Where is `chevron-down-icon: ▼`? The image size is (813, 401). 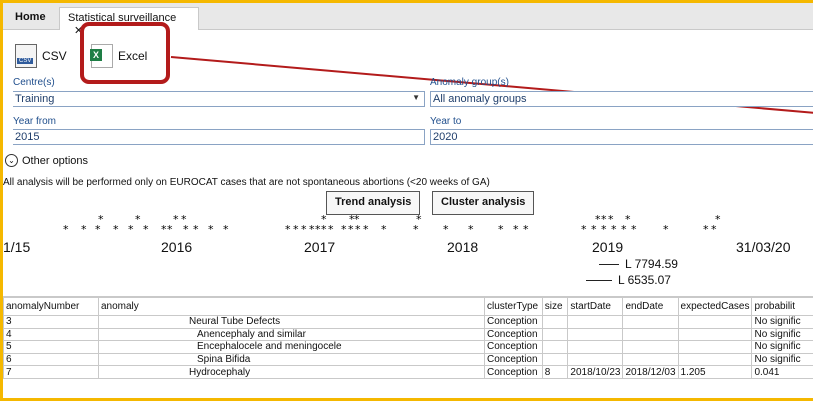 chevron-down-icon: ▼ is located at coordinates (416, 97).